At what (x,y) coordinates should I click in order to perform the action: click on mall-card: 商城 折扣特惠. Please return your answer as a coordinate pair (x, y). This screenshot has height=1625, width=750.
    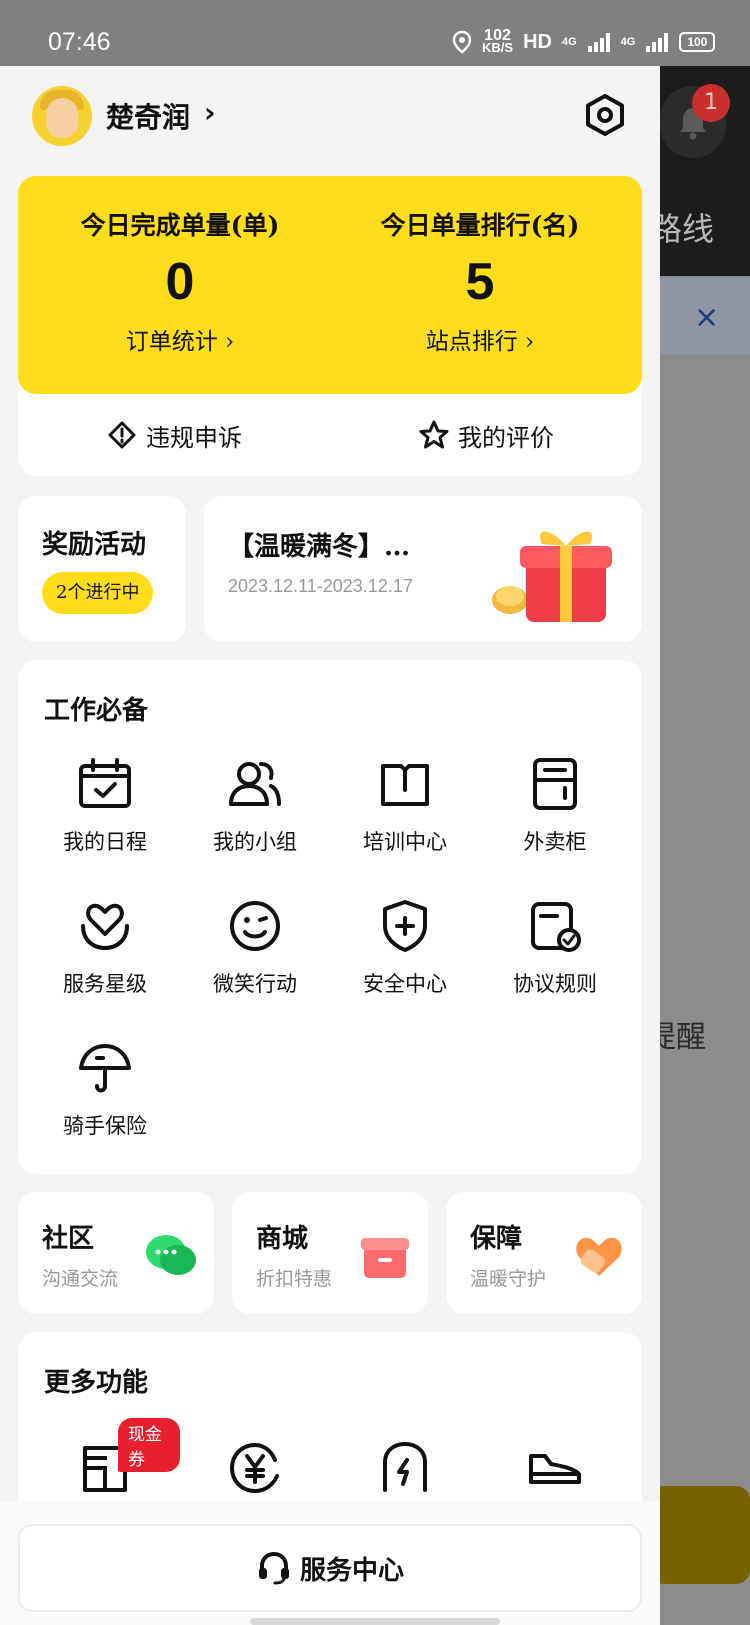
    Looking at the image, I should click on (330, 1253).